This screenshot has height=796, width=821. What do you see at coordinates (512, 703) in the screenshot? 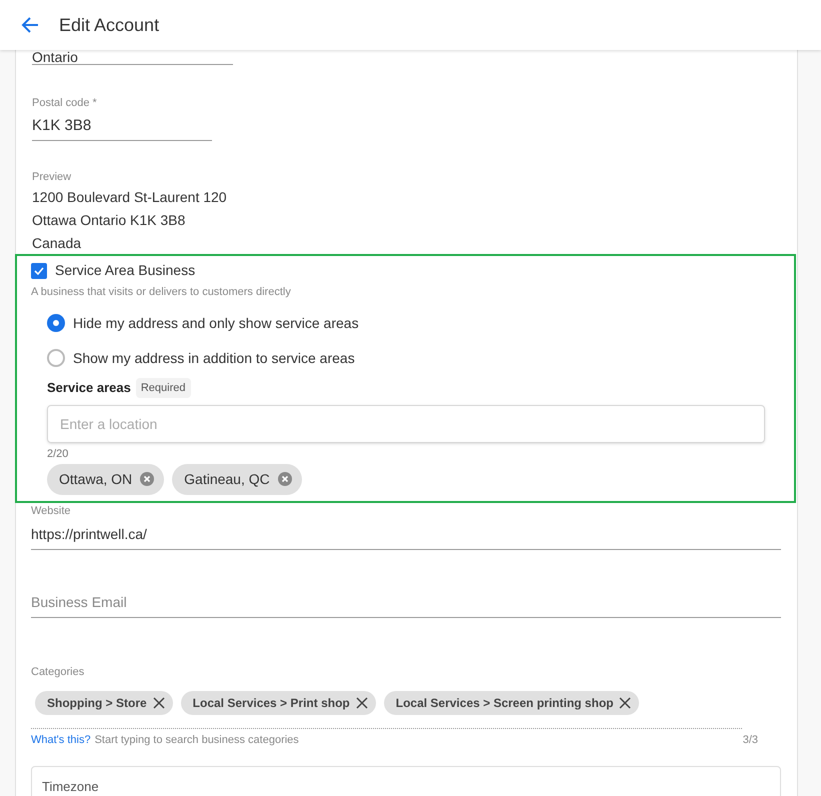
I see `category-chip: Local Services > Screen printing shop` at bounding box center [512, 703].